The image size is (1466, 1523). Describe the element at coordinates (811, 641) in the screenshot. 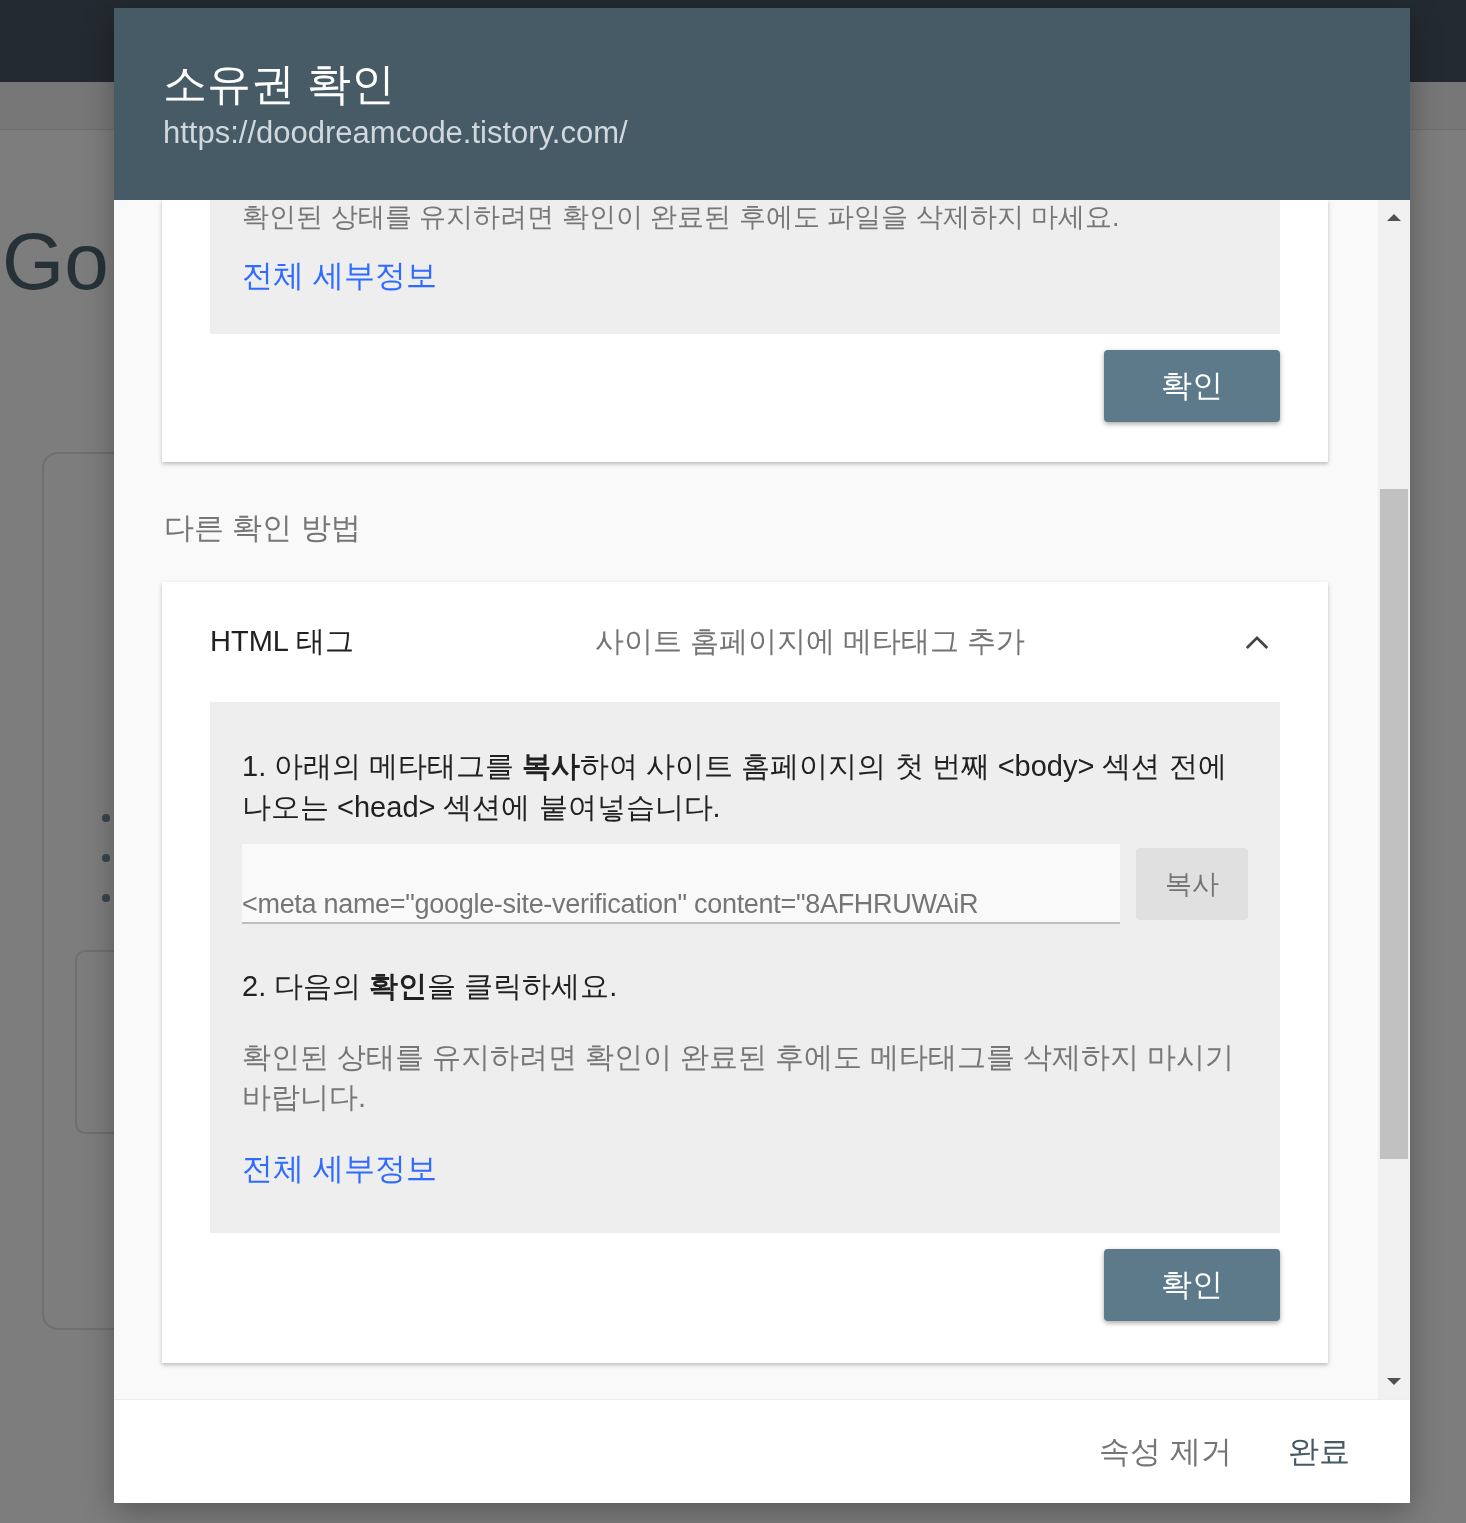

I see `method-description: 사이트 홈페이지에 메타태그 추가` at that location.